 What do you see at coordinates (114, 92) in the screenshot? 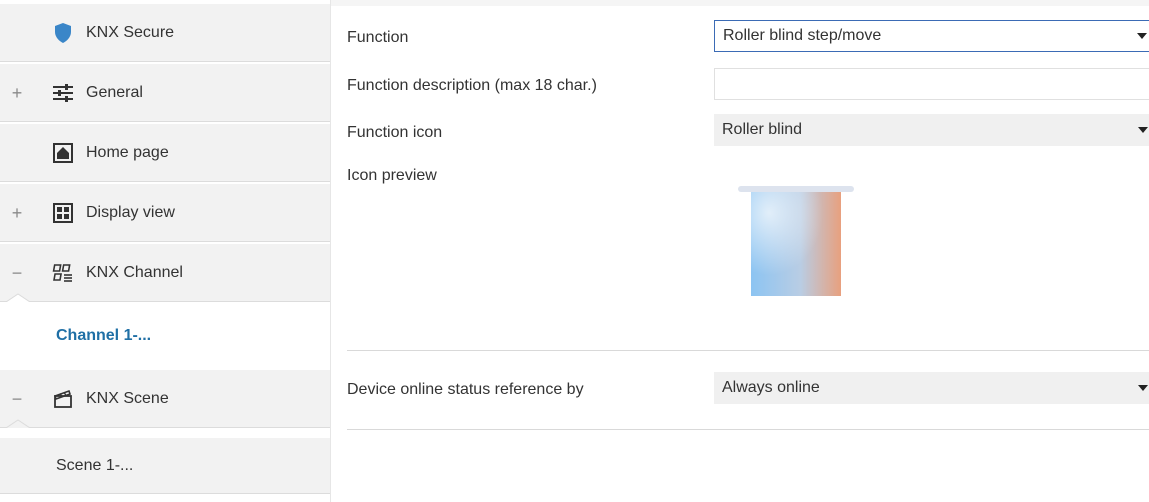
I see `sidebar-item-label: General` at bounding box center [114, 92].